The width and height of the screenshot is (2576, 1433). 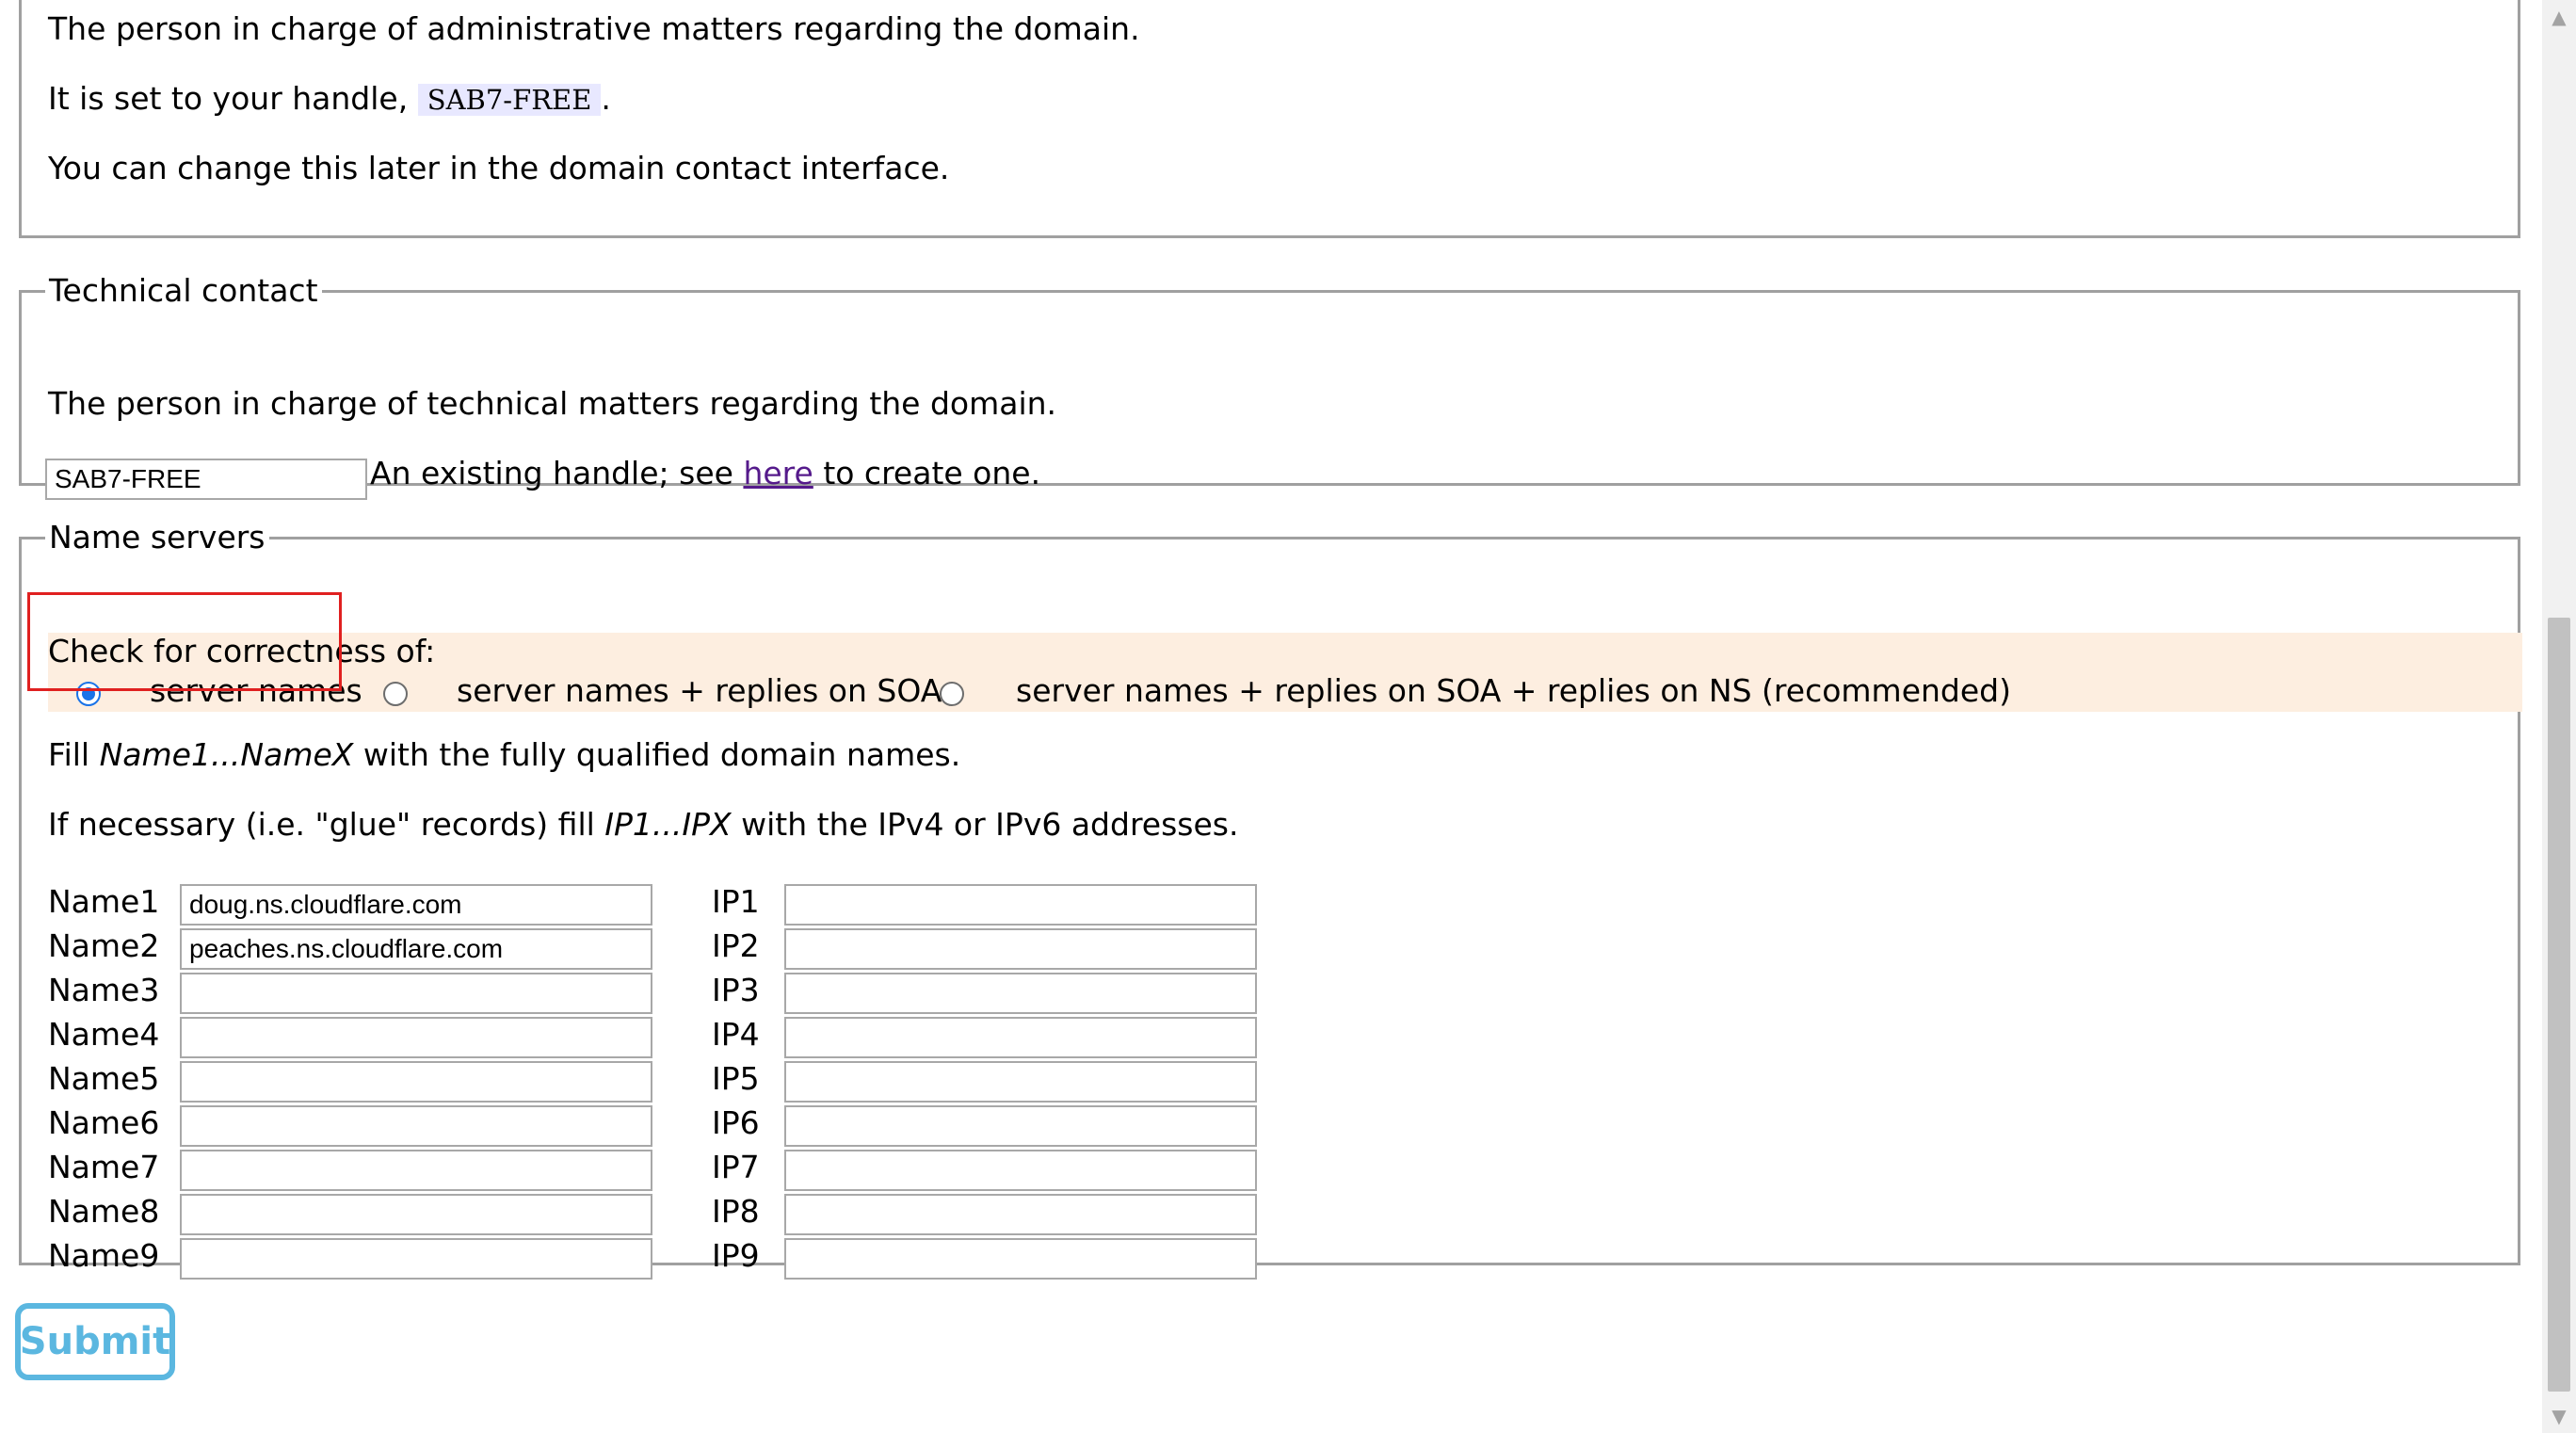 What do you see at coordinates (416, 949) in the screenshot?
I see `name2-input` at bounding box center [416, 949].